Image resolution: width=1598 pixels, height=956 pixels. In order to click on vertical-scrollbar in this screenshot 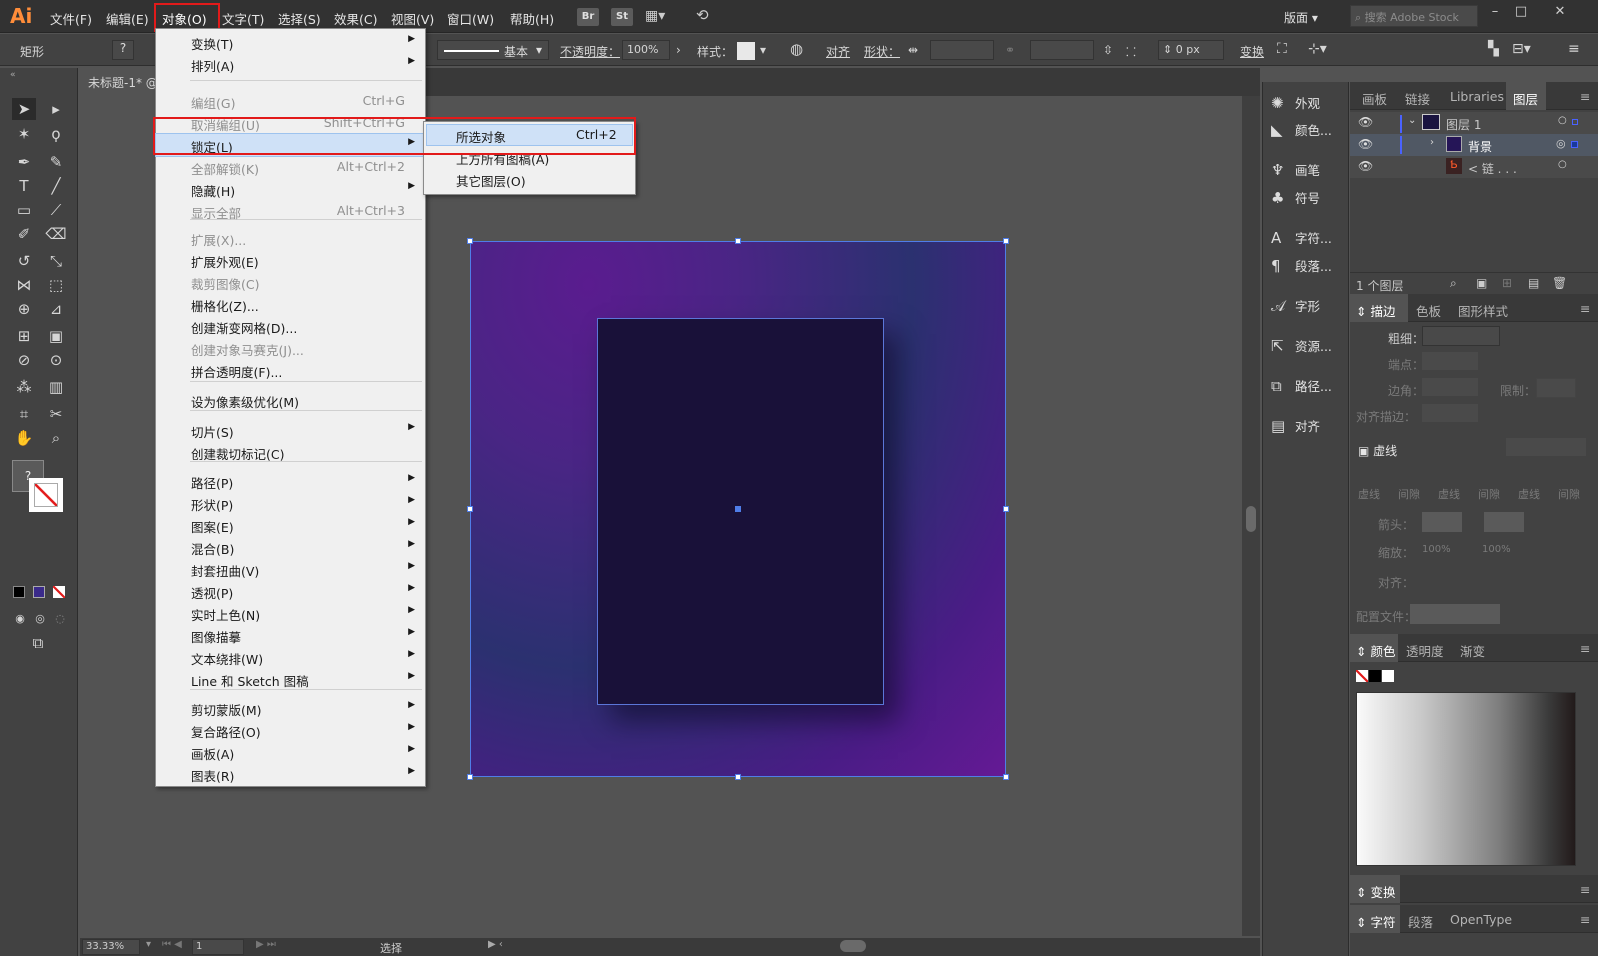, I will do `click(1251, 516)`.